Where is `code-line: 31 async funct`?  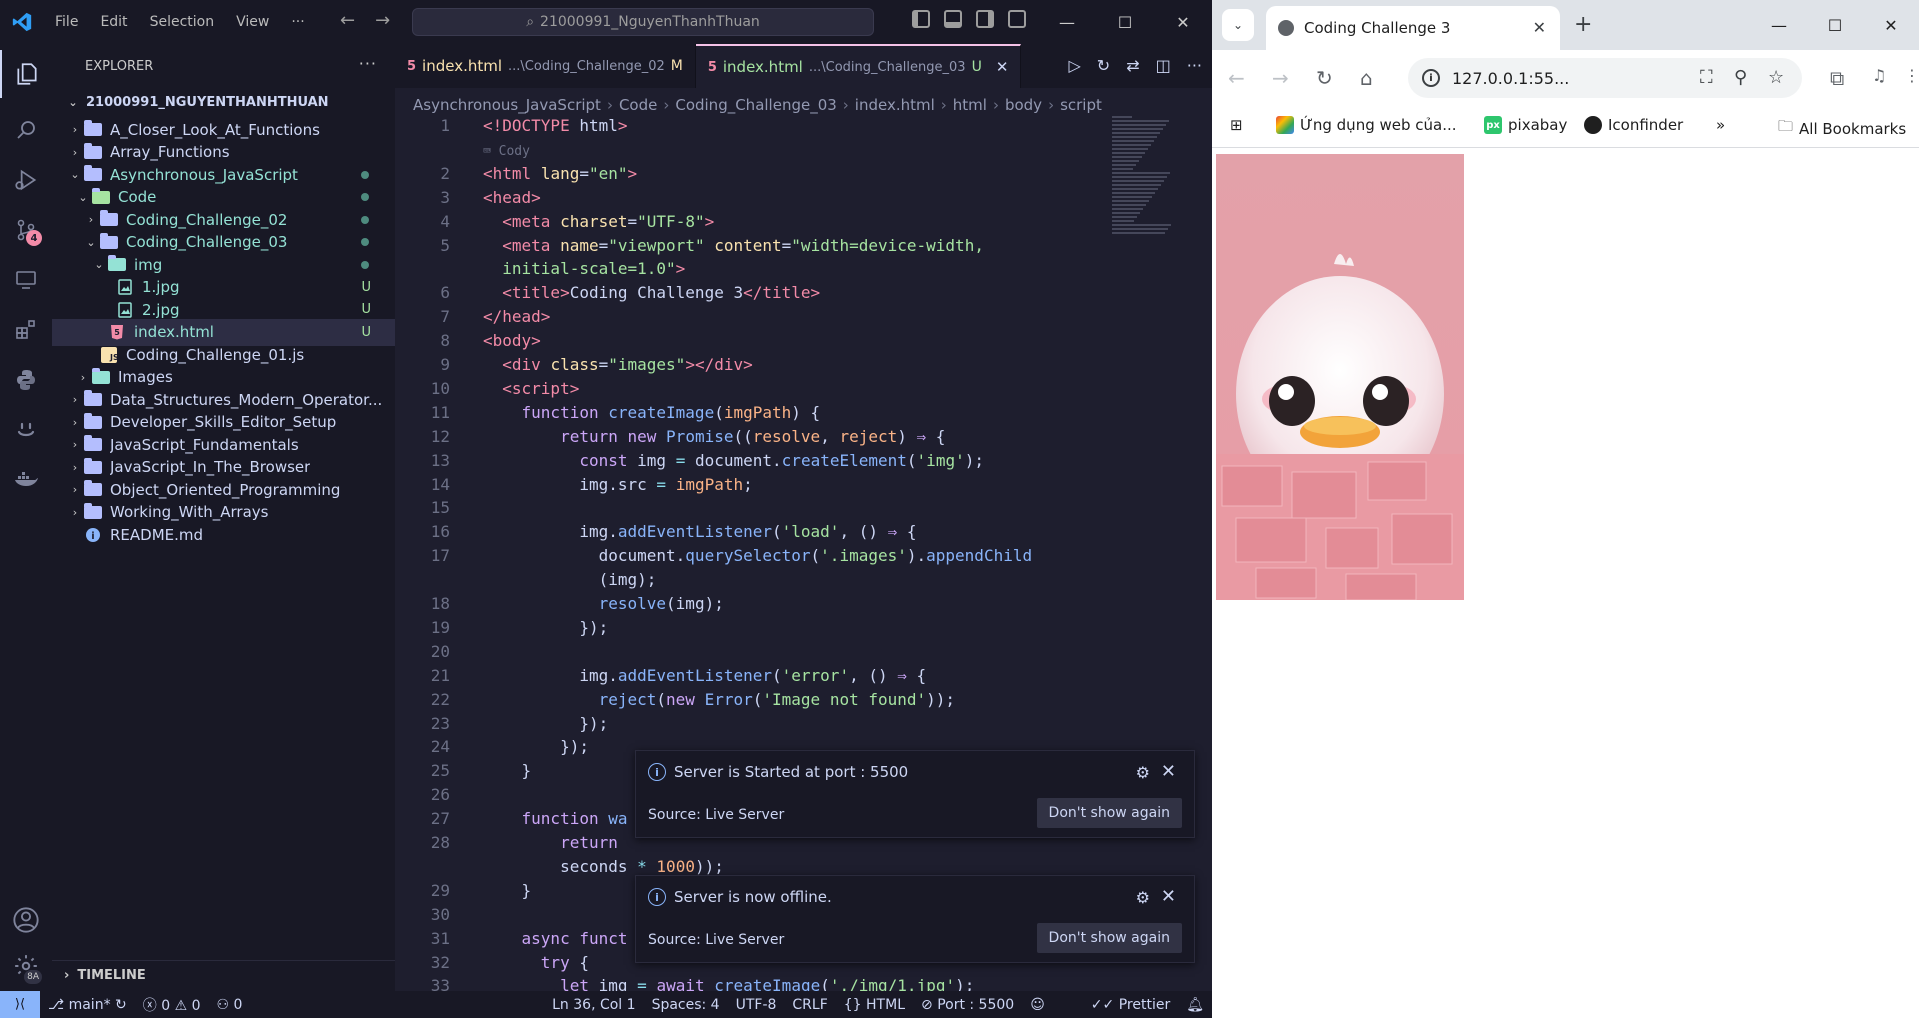
code-line: 31 async funct is located at coordinates (511, 938).